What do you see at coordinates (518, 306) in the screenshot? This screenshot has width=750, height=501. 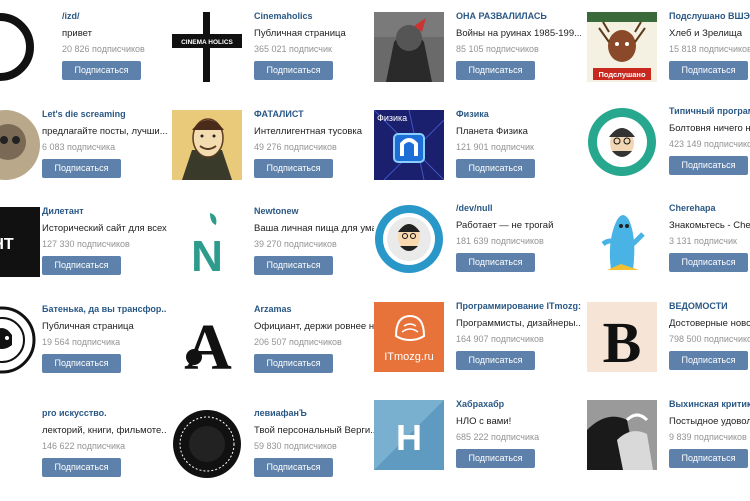 I see `community-name: Программирование ITmozg:` at bounding box center [518, 306].